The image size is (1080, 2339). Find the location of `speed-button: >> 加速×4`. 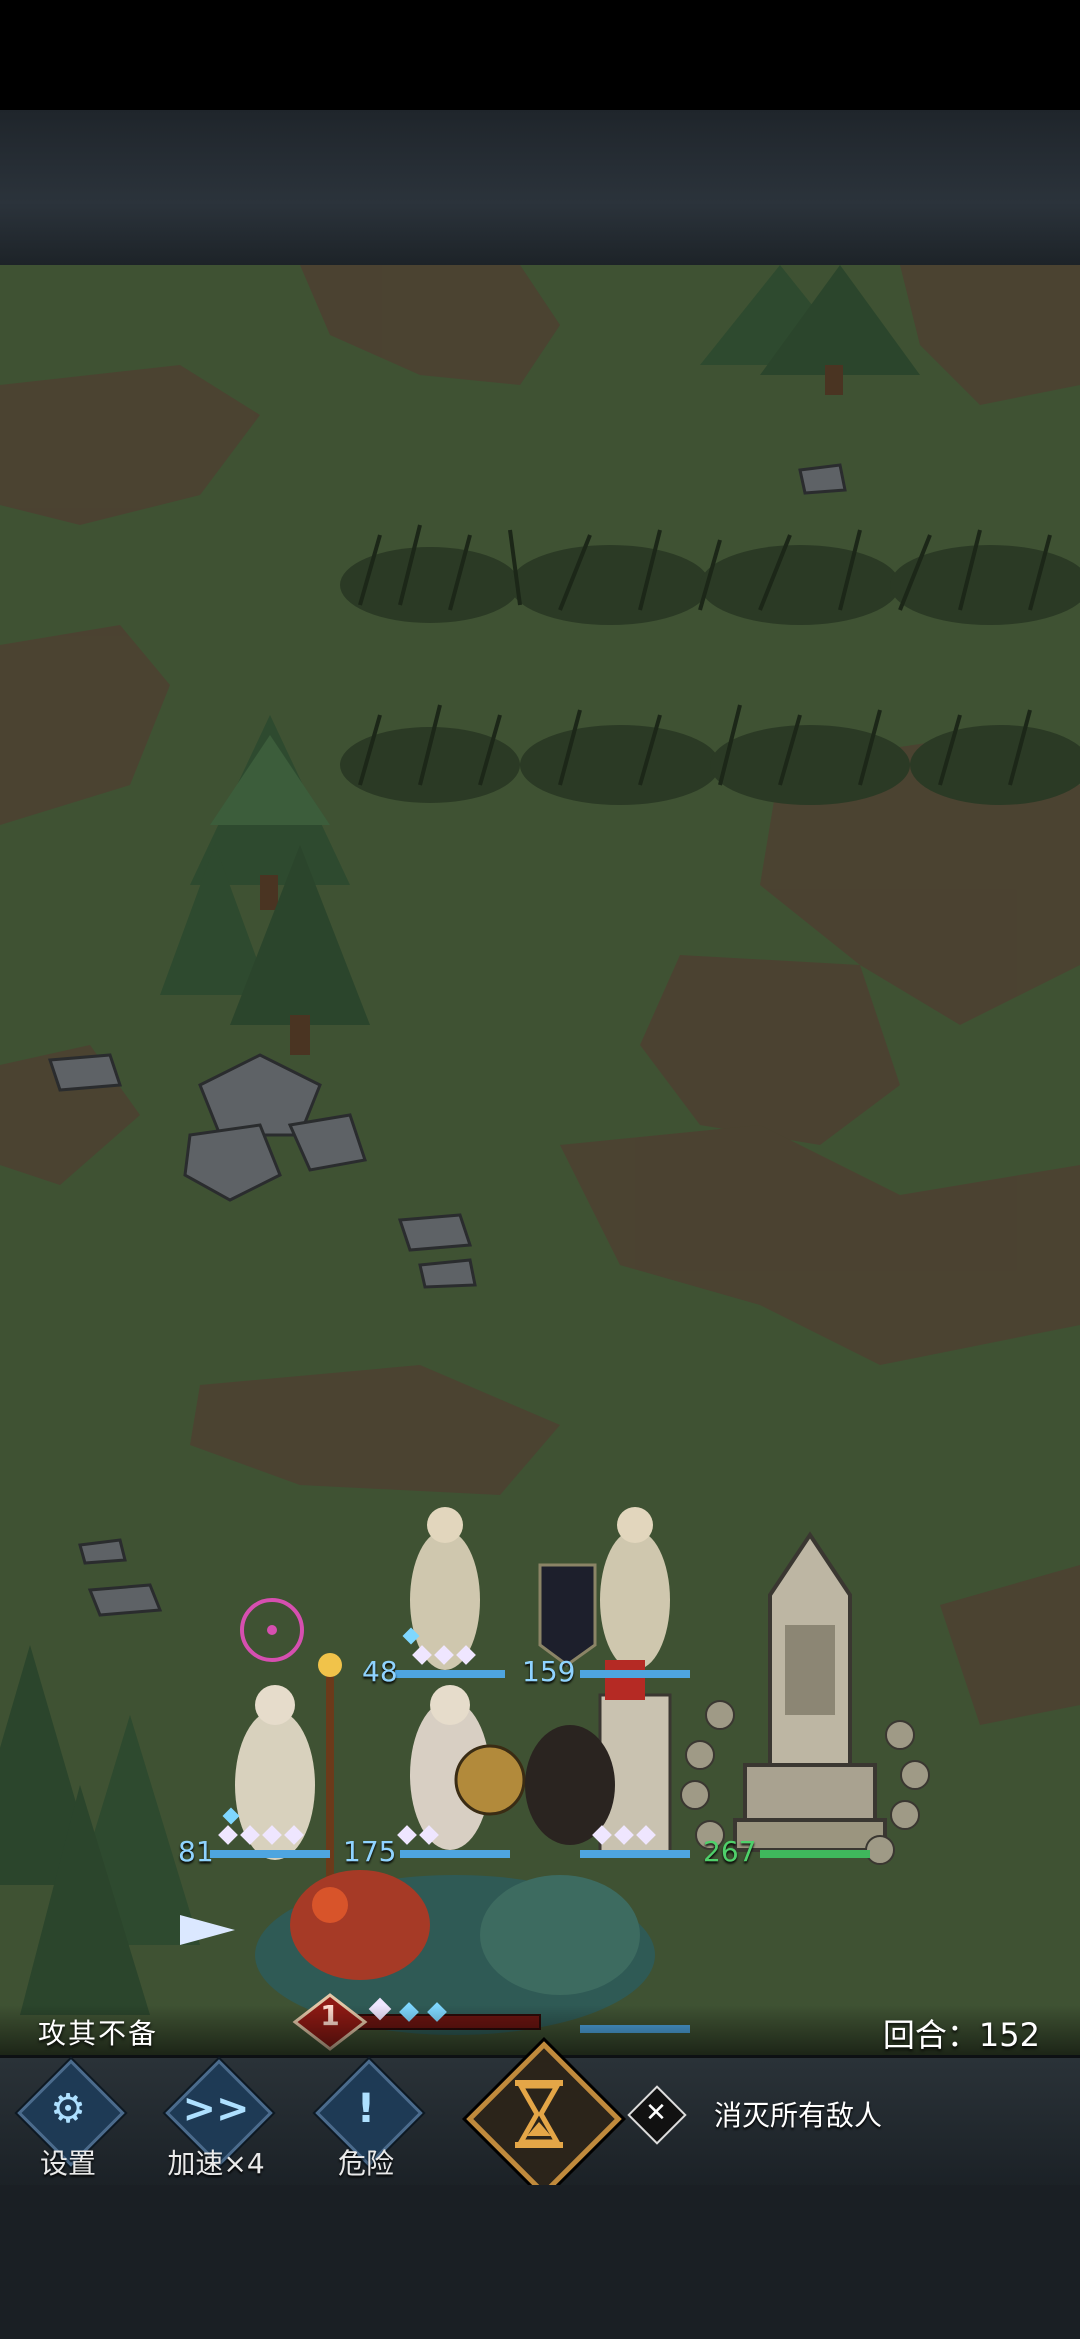

speed-button: >> 加速×4 is located at coordinates (216, 2119).